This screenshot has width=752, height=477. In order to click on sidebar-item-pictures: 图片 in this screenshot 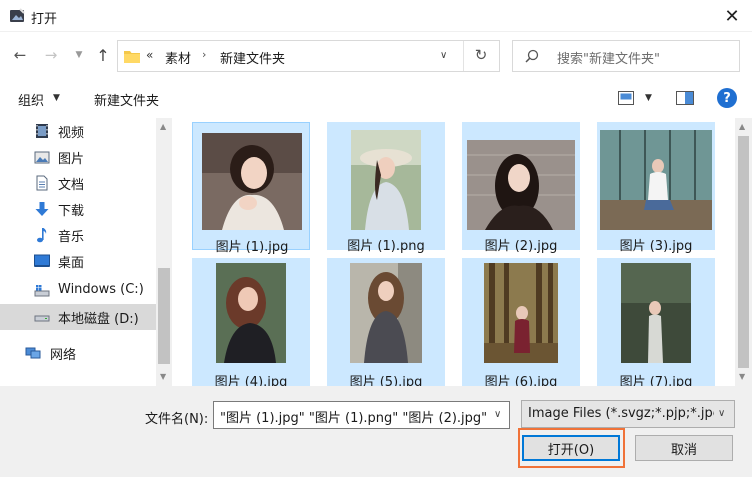, I will do `click(78, 157)`.